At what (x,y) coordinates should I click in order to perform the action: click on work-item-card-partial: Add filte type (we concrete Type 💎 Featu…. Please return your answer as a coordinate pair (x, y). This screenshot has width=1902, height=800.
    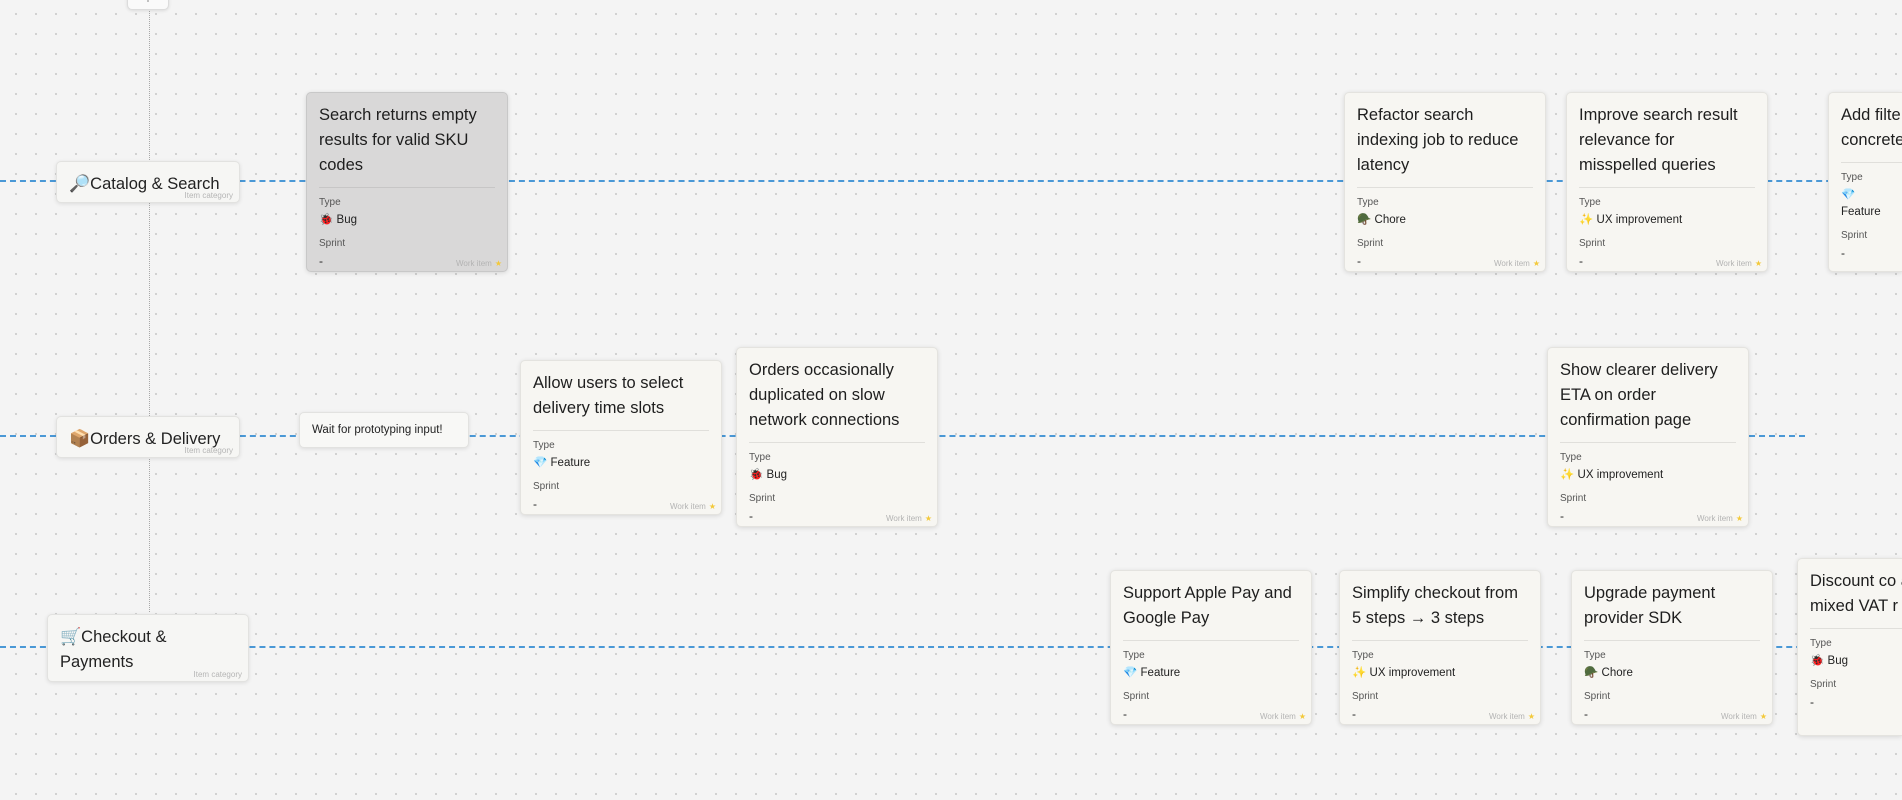
    Looking at the image, I should click on (1865, 182).